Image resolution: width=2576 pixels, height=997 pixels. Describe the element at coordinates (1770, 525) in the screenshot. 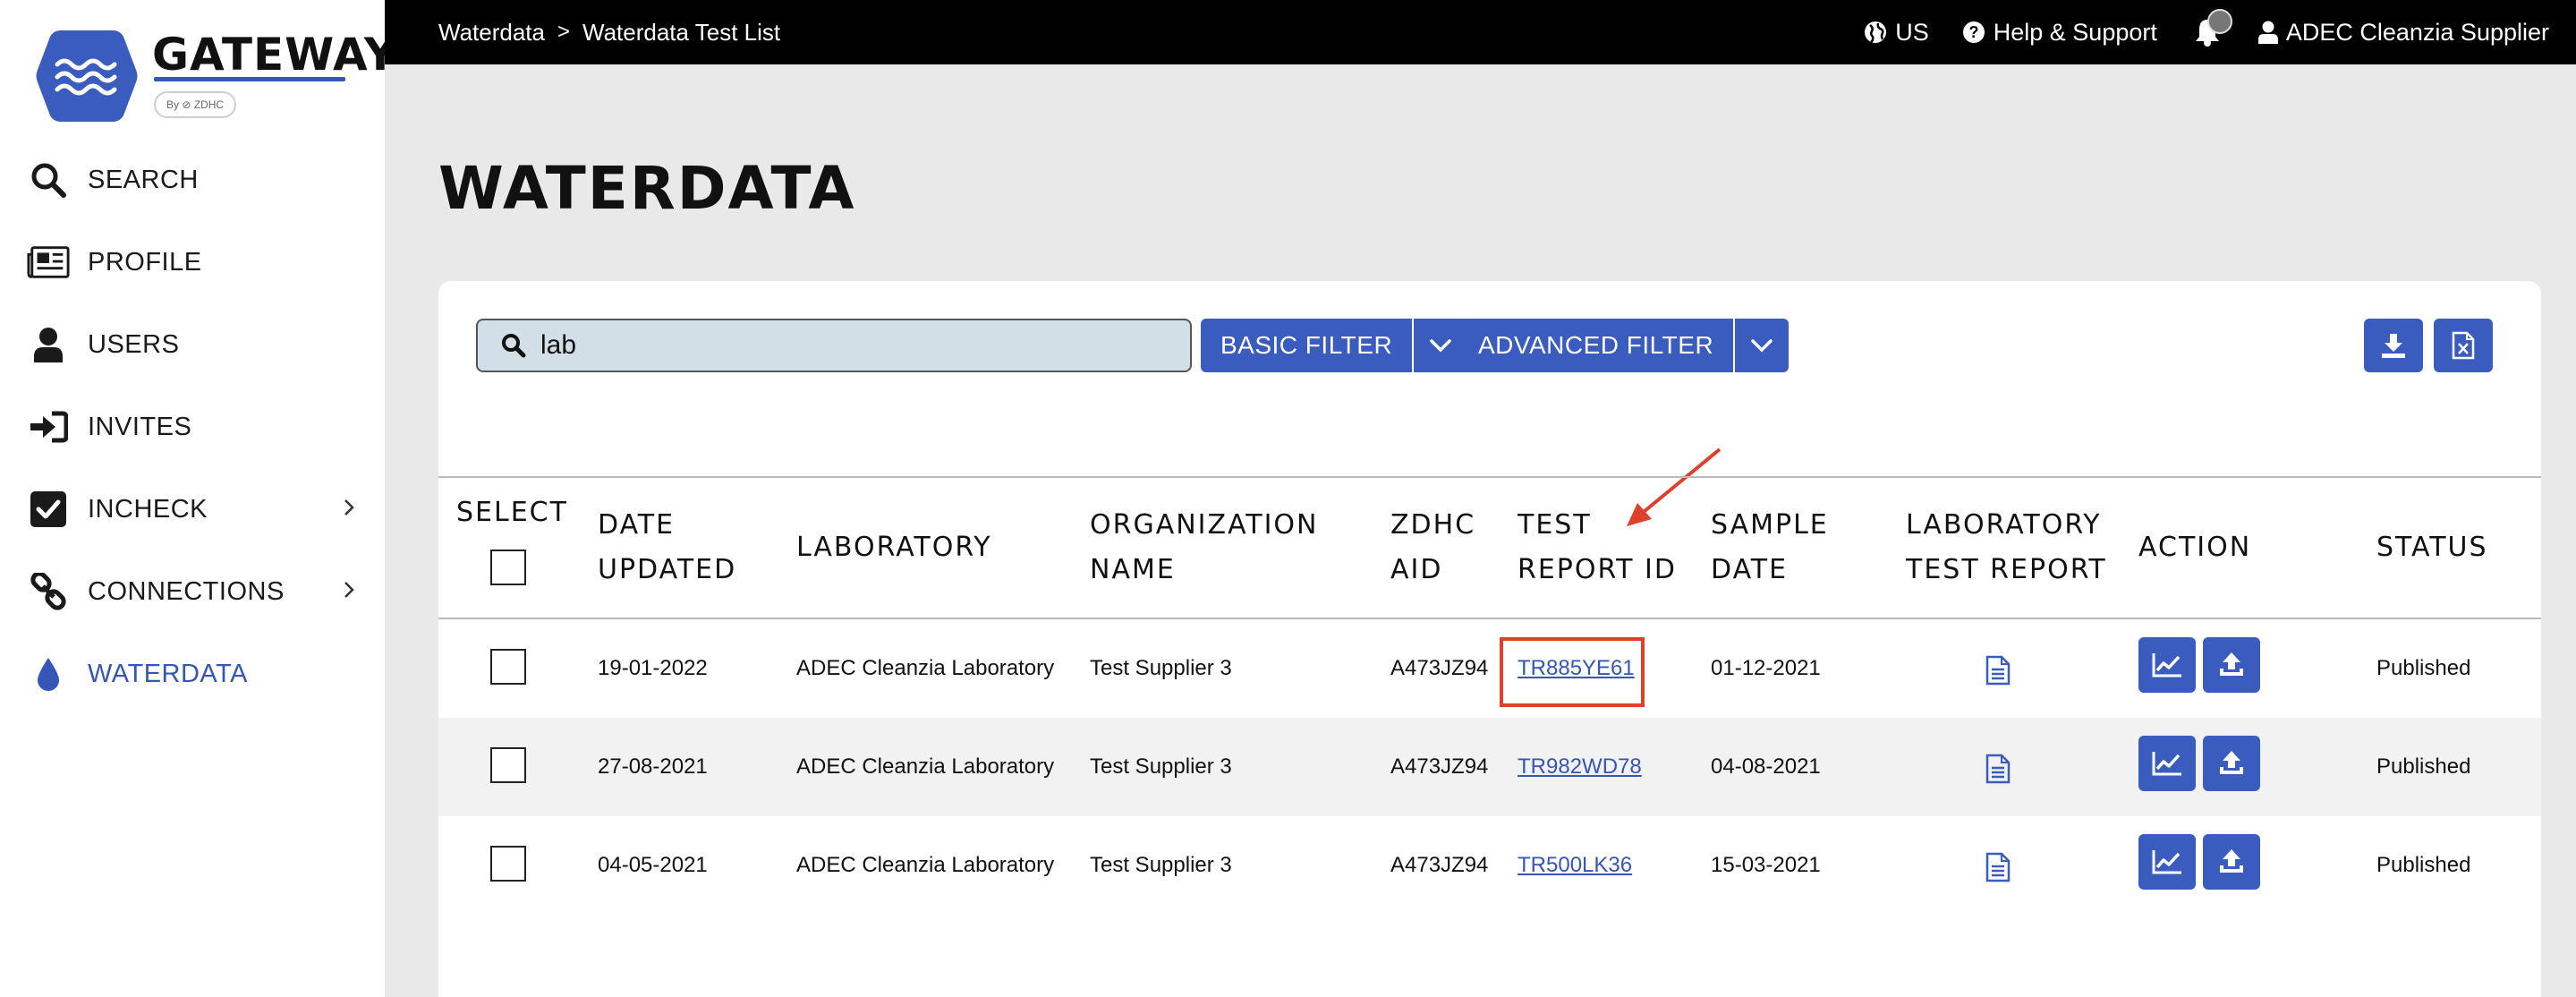

I see `header-line: SAMPLE` at that location.